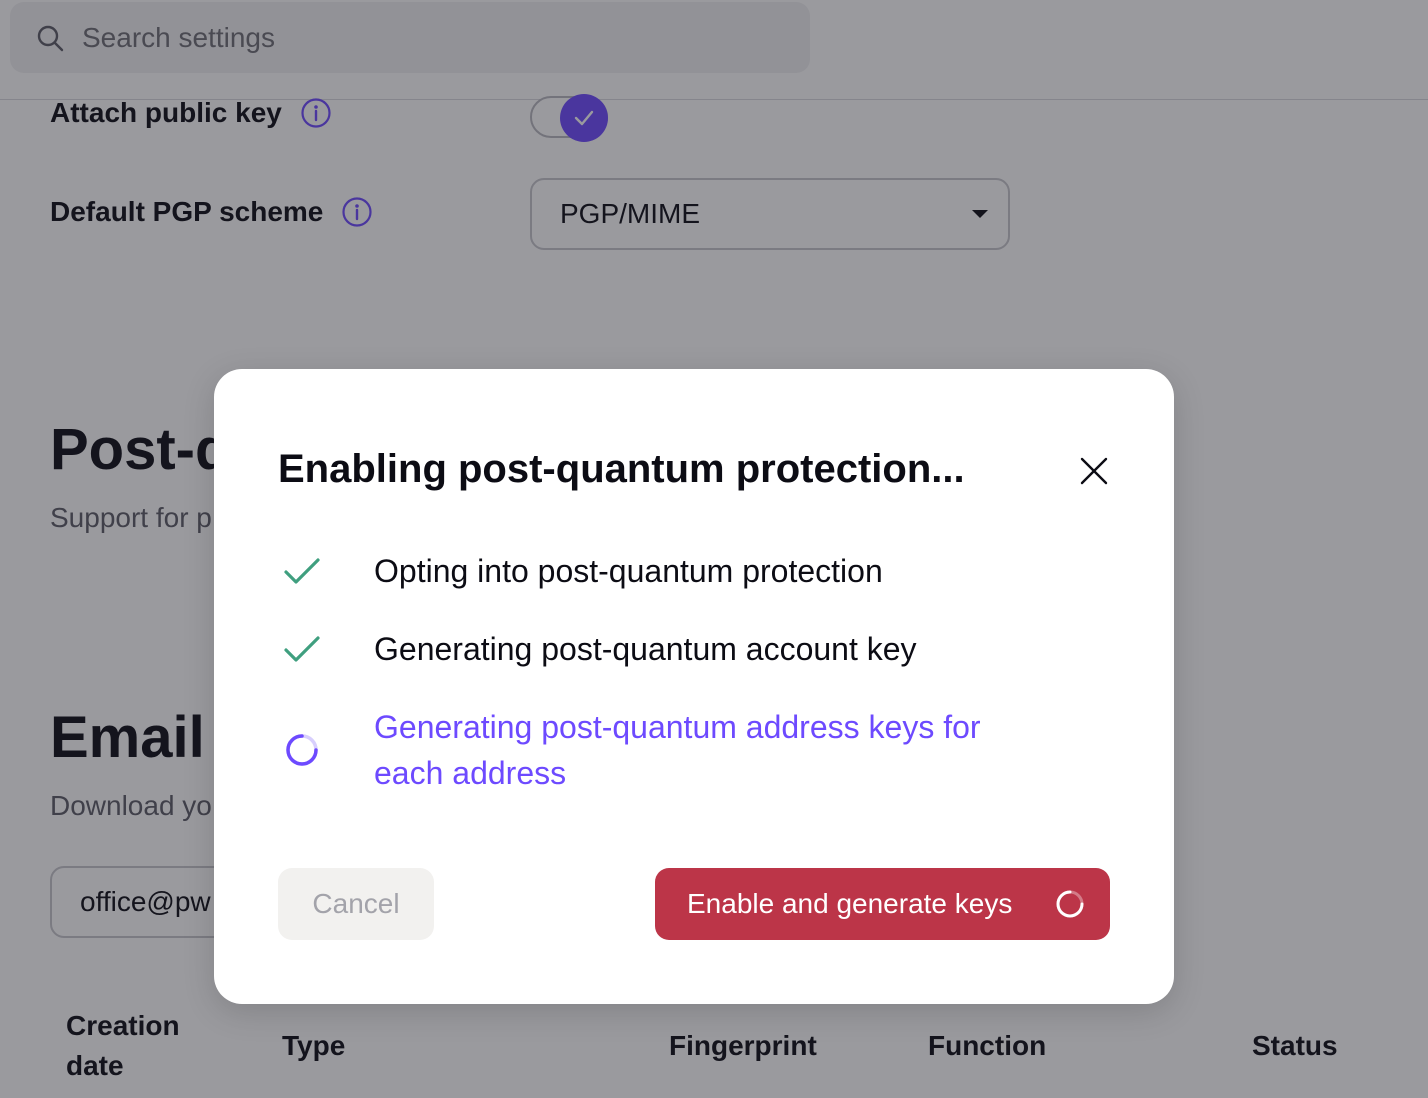 This screenshot has height=1098, width=1428. What do you see at coordinates (645, 649) in the screenshot?
I see `step-label: Generating post-quantum account key` at bounding box center [645, 649].